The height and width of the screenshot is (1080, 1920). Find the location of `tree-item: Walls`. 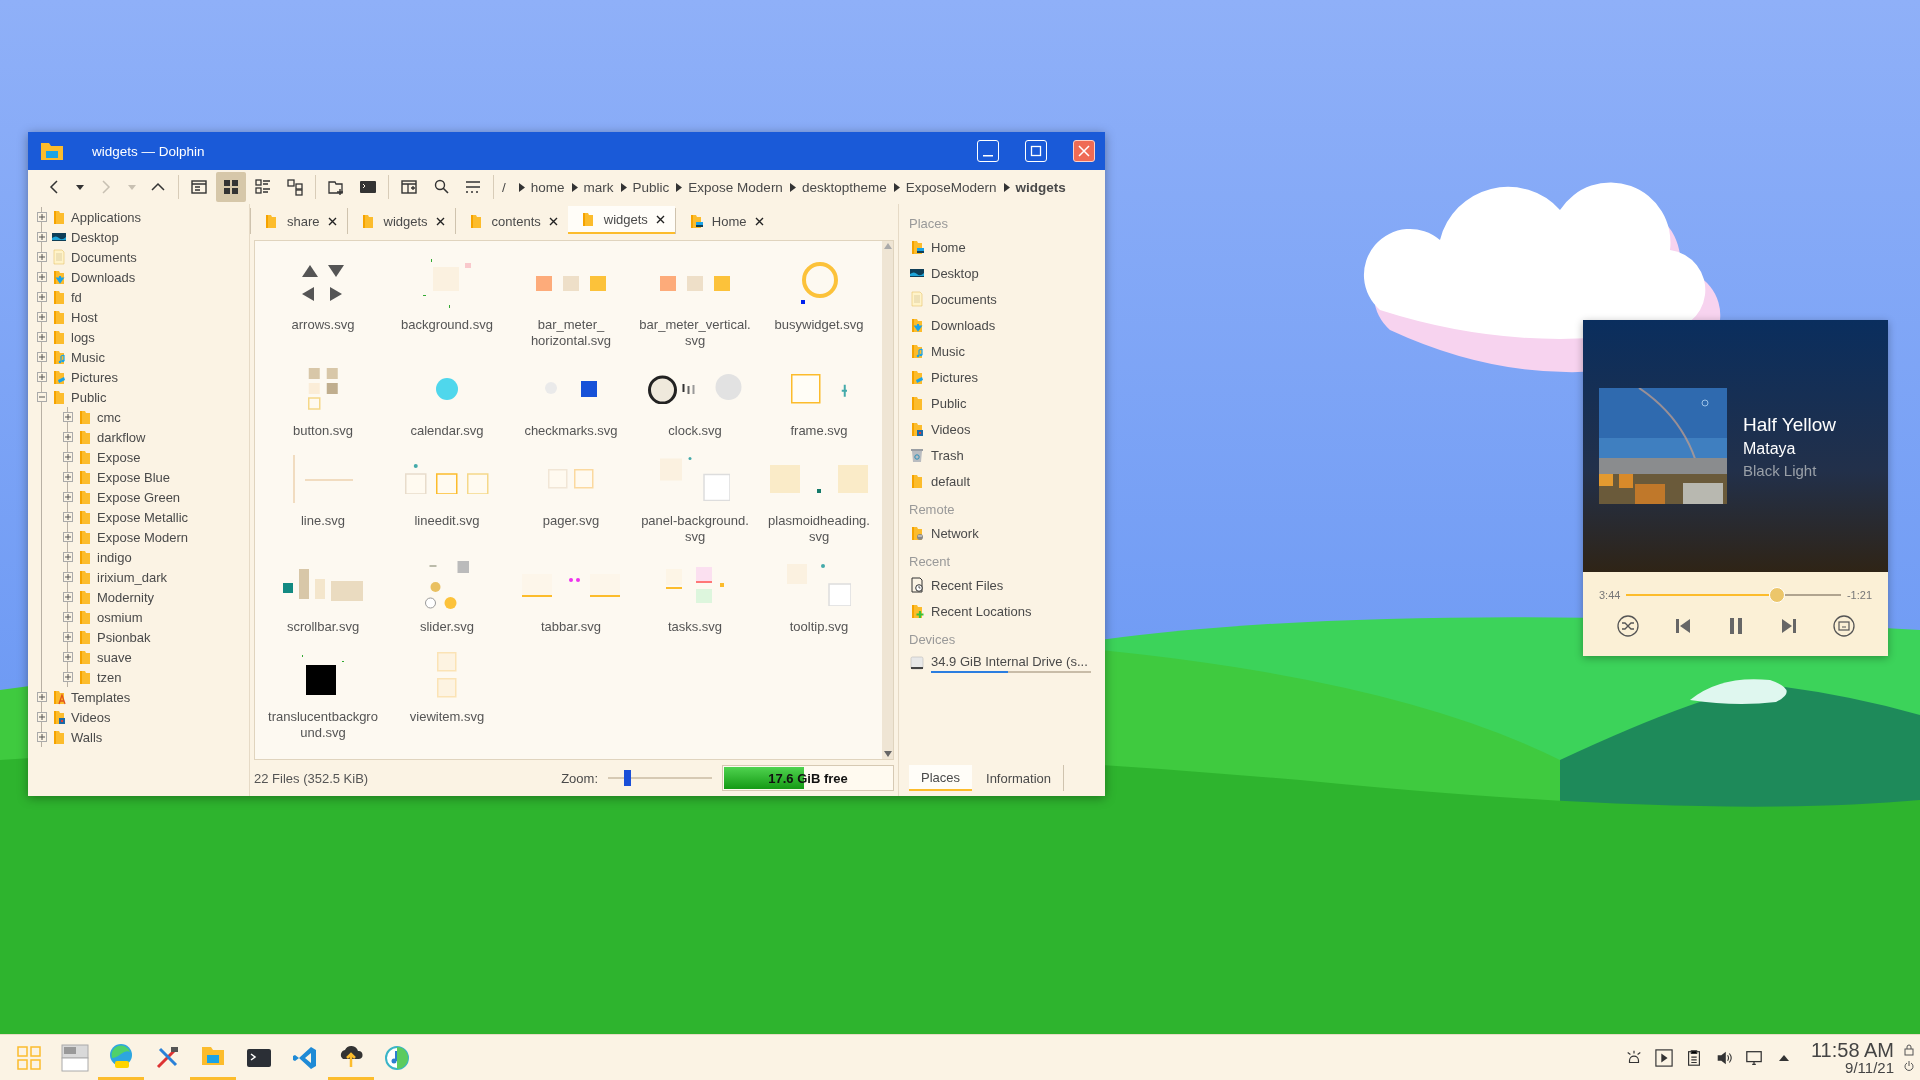

tree-item: Walls is located at coordinates (87, 737).